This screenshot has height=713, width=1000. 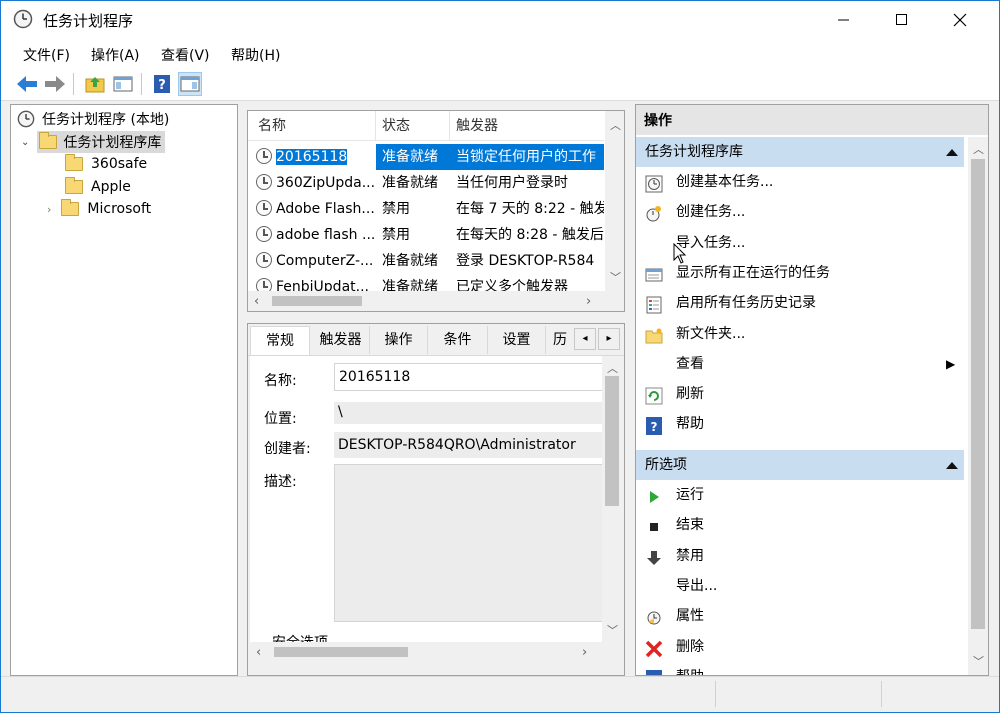 What do you see at coordinates (99, 209) in the screenshot?
I see `tree-folder-microsoft: › Microsoft` at bounding box center [99, 209].